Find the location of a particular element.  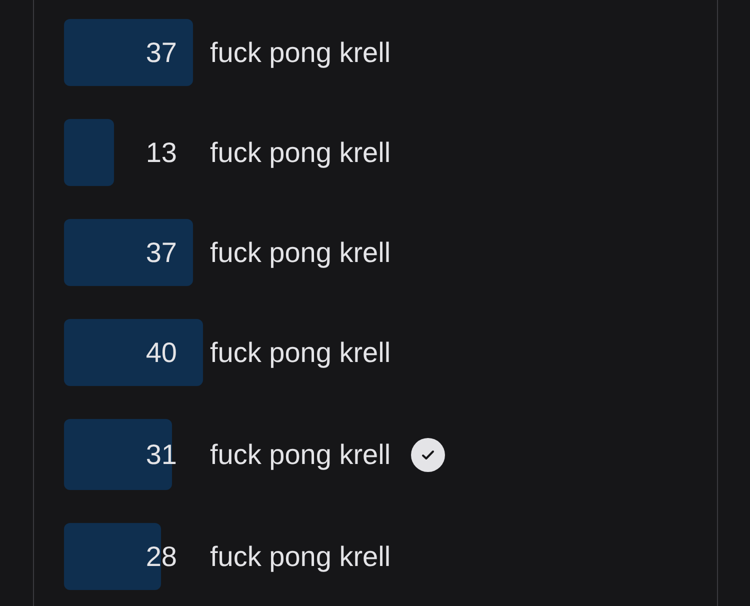

vote-count: 40 is located at coordinates (161, 352).